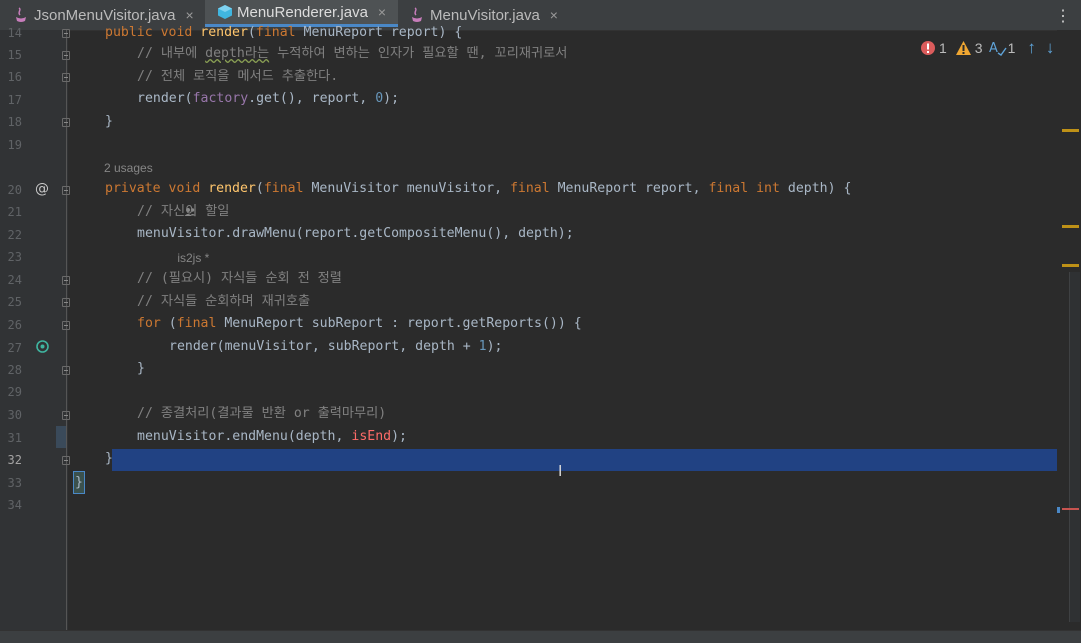 The width and height of the screenshot is (1081, 643). What do you see at coordinates (14, 257) in the screenshot?
I see `line-number: 23` at bounding box center [14, 257].